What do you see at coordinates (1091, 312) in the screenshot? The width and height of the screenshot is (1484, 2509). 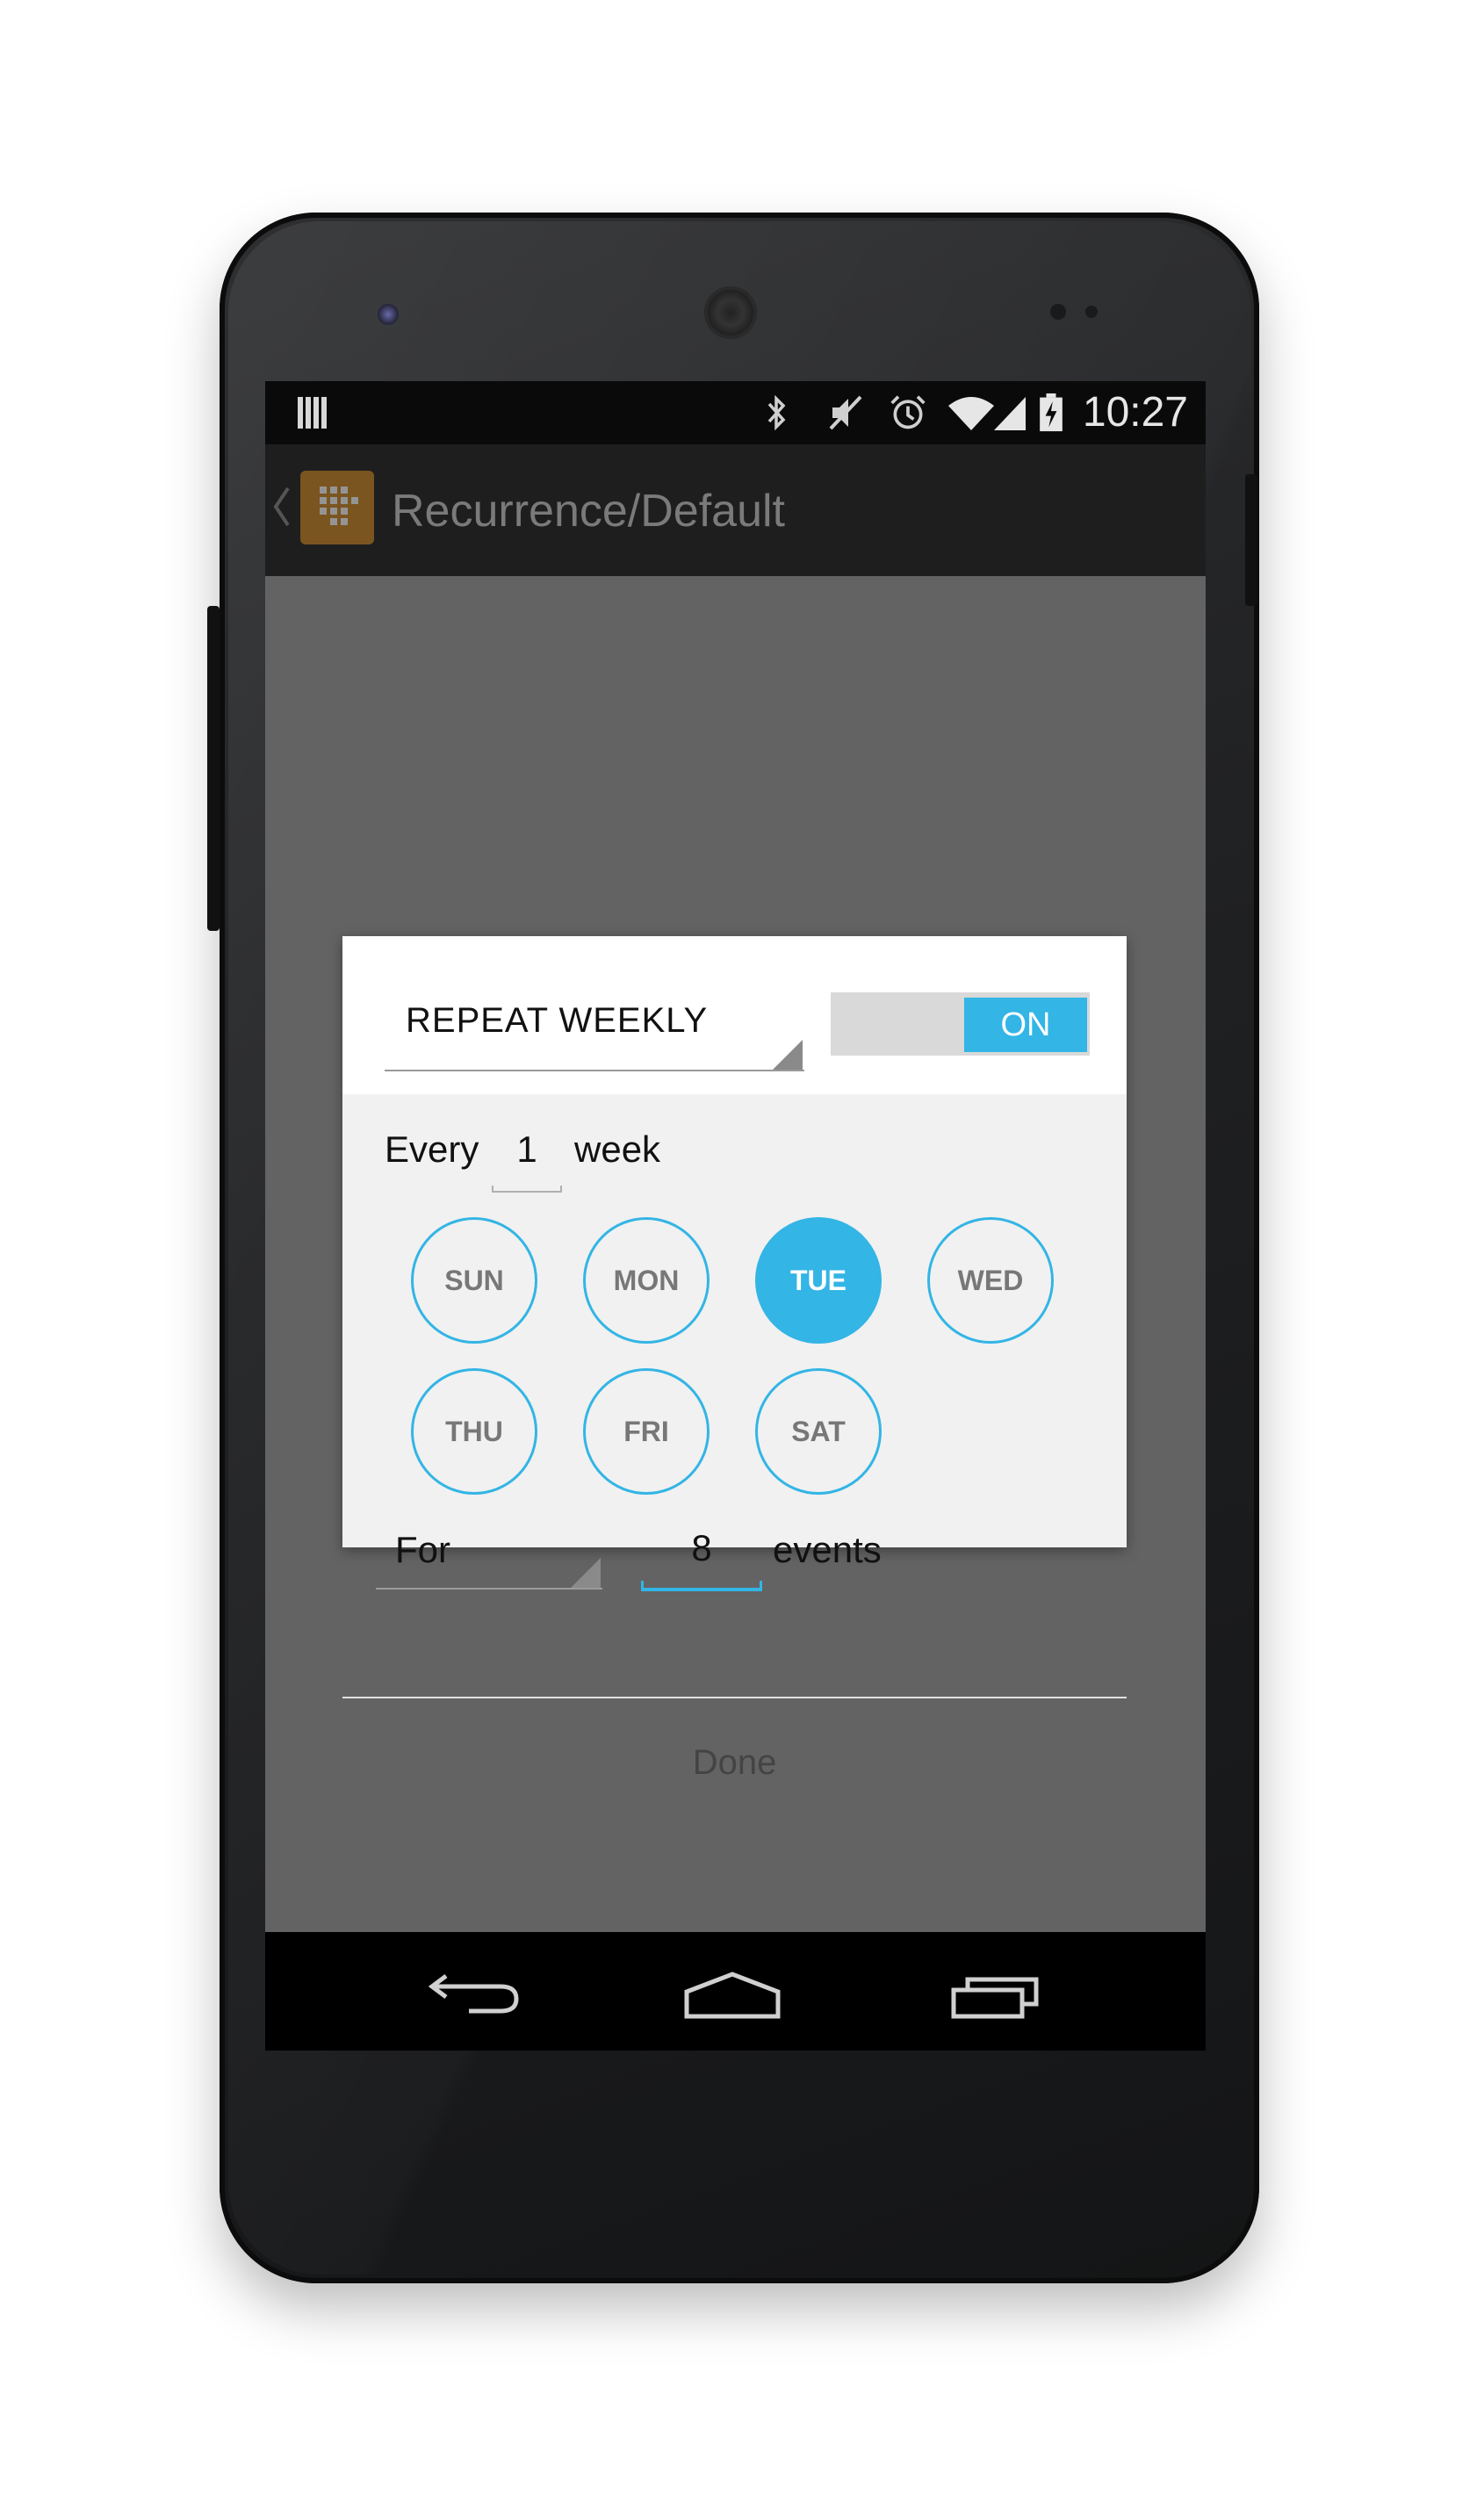 I see `light-sensor-icon` at bounding box center [1091, 312].